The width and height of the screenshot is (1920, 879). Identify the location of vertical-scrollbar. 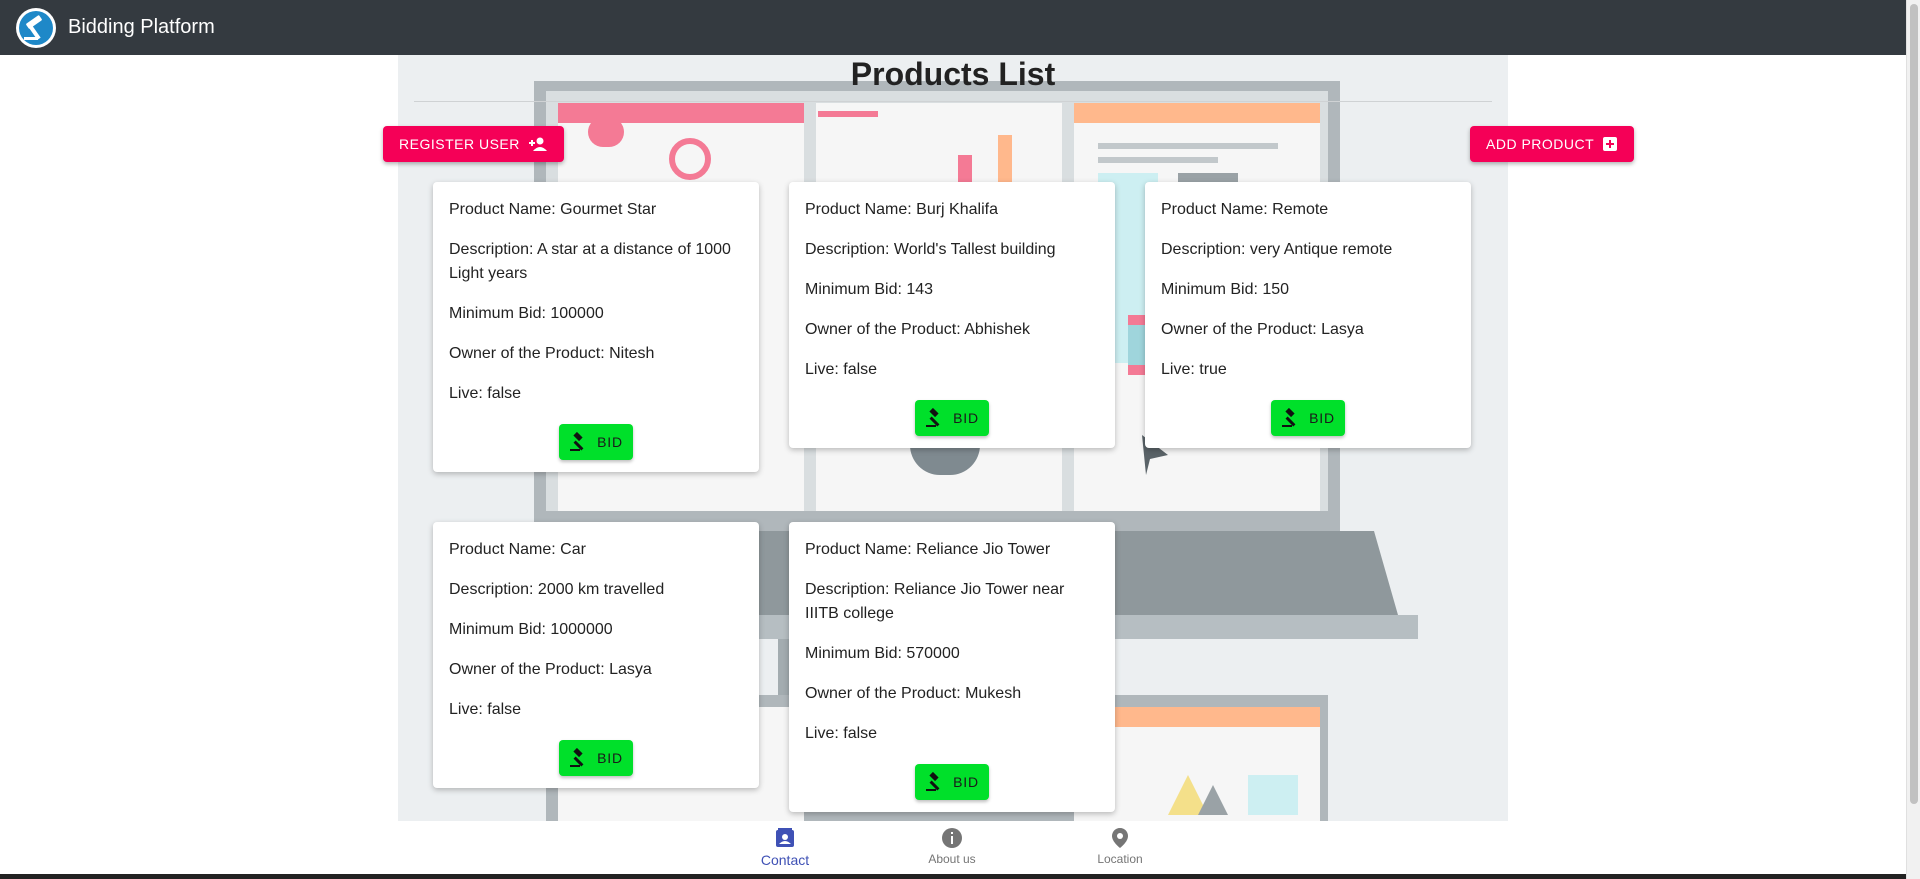
(1913, 439).